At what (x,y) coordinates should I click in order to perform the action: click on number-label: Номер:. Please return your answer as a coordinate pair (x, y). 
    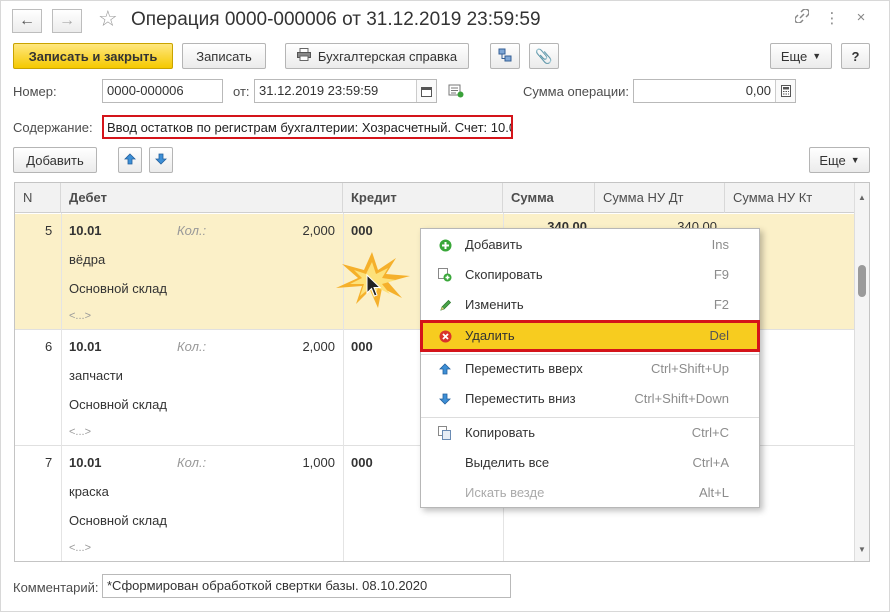
    Looking at the image, I should click on (35, 91).